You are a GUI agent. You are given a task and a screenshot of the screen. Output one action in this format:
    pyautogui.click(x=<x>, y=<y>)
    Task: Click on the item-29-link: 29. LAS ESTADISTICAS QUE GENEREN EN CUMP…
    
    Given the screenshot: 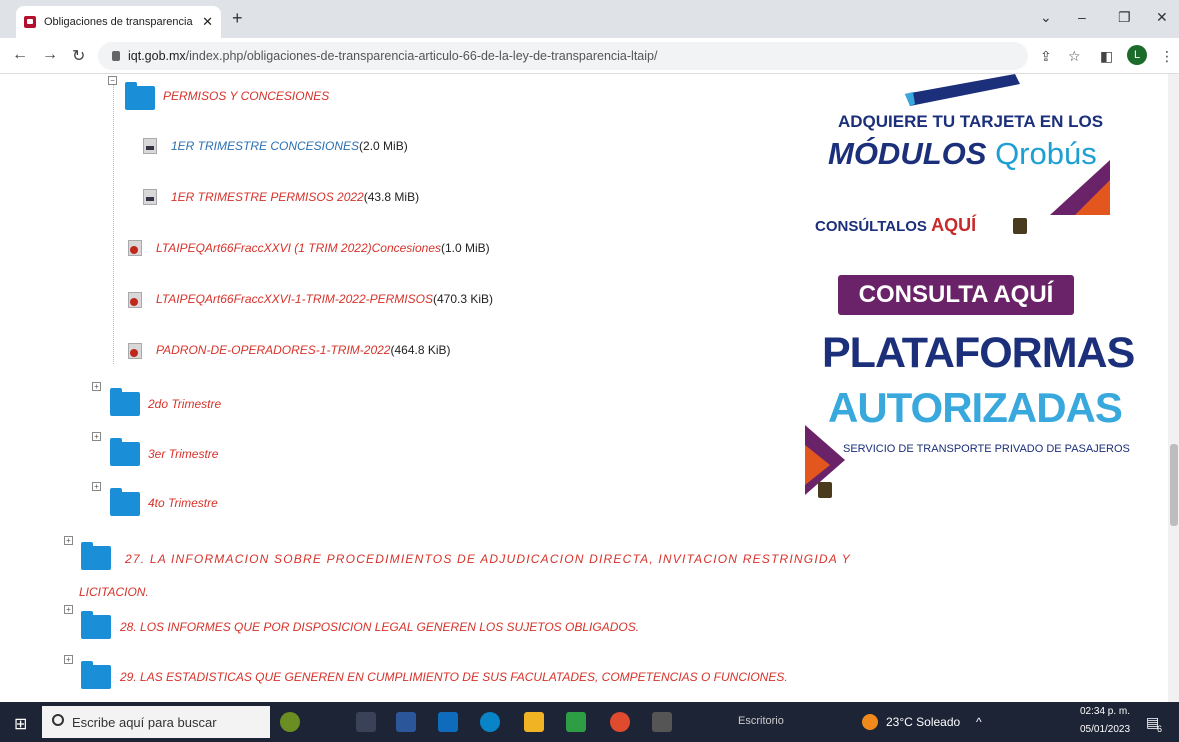 What is the action you would take?
    pyautogui.click(x=454, y=677)
    